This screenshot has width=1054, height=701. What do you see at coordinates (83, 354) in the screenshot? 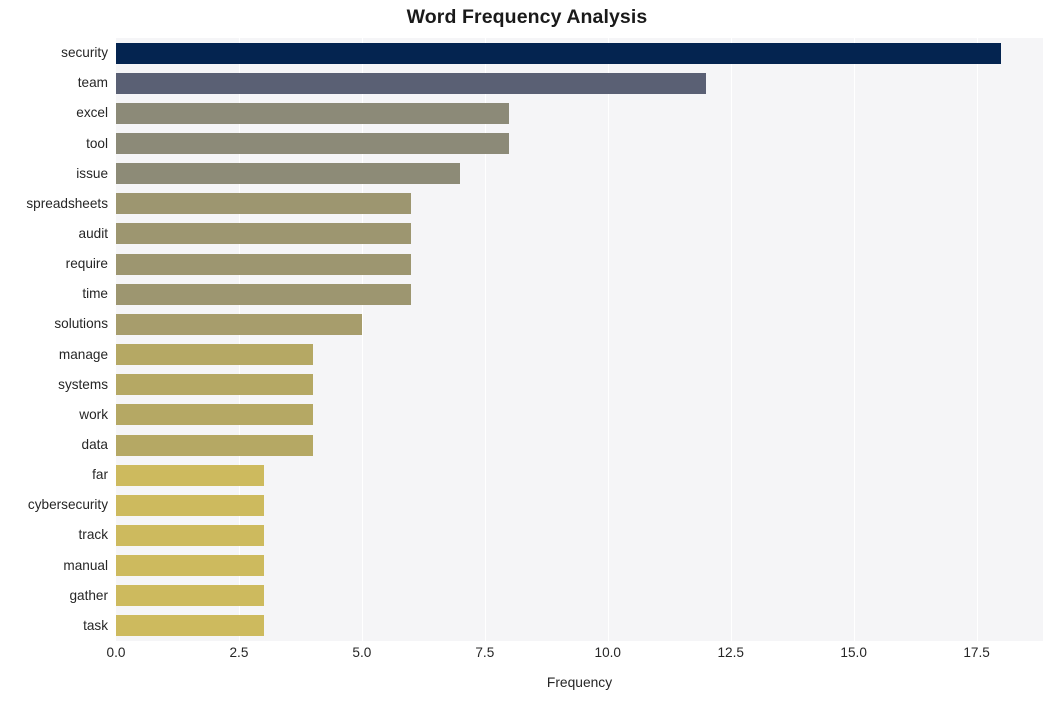
I see `y-tick-label-manage: manage` at bounding box center [83, 354].